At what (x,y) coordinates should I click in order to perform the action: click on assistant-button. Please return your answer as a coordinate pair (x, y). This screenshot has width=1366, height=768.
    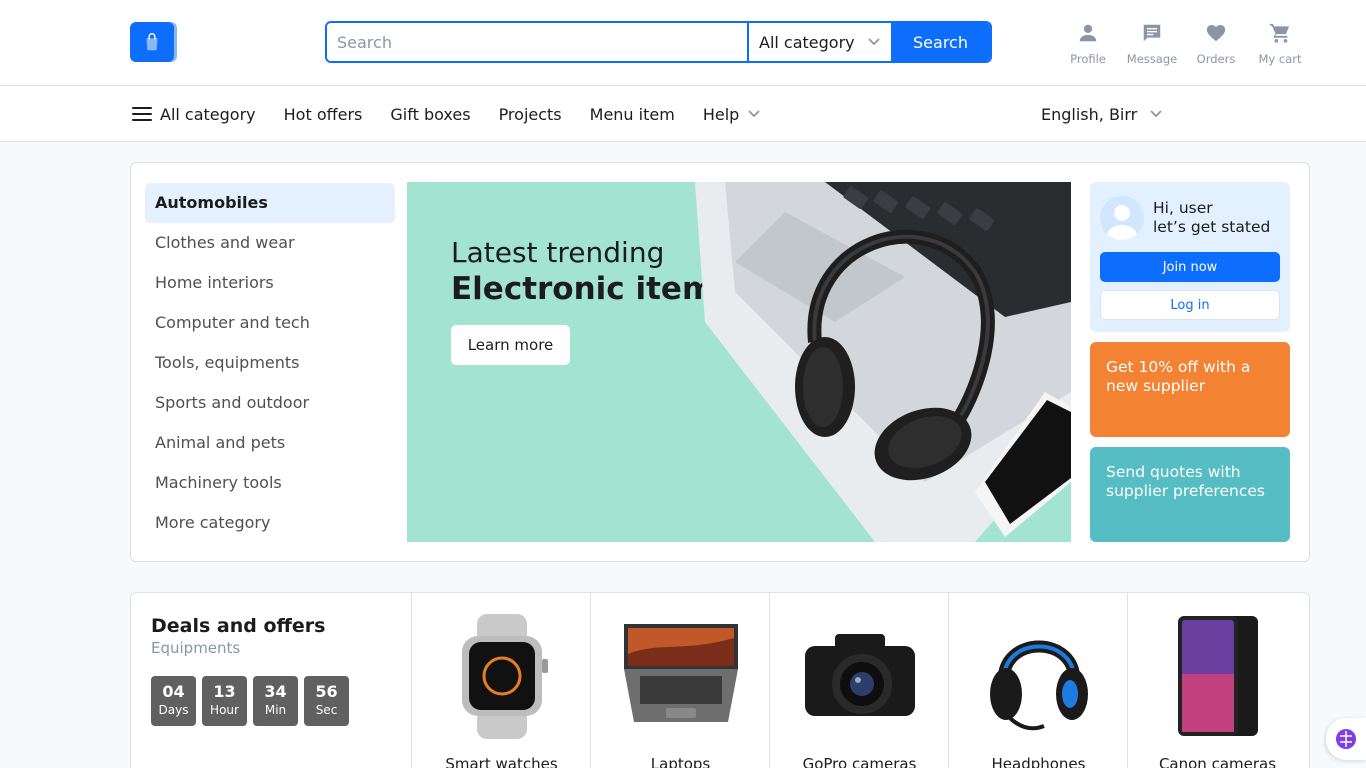
    Looking at the image, I should click on (1346, 739).